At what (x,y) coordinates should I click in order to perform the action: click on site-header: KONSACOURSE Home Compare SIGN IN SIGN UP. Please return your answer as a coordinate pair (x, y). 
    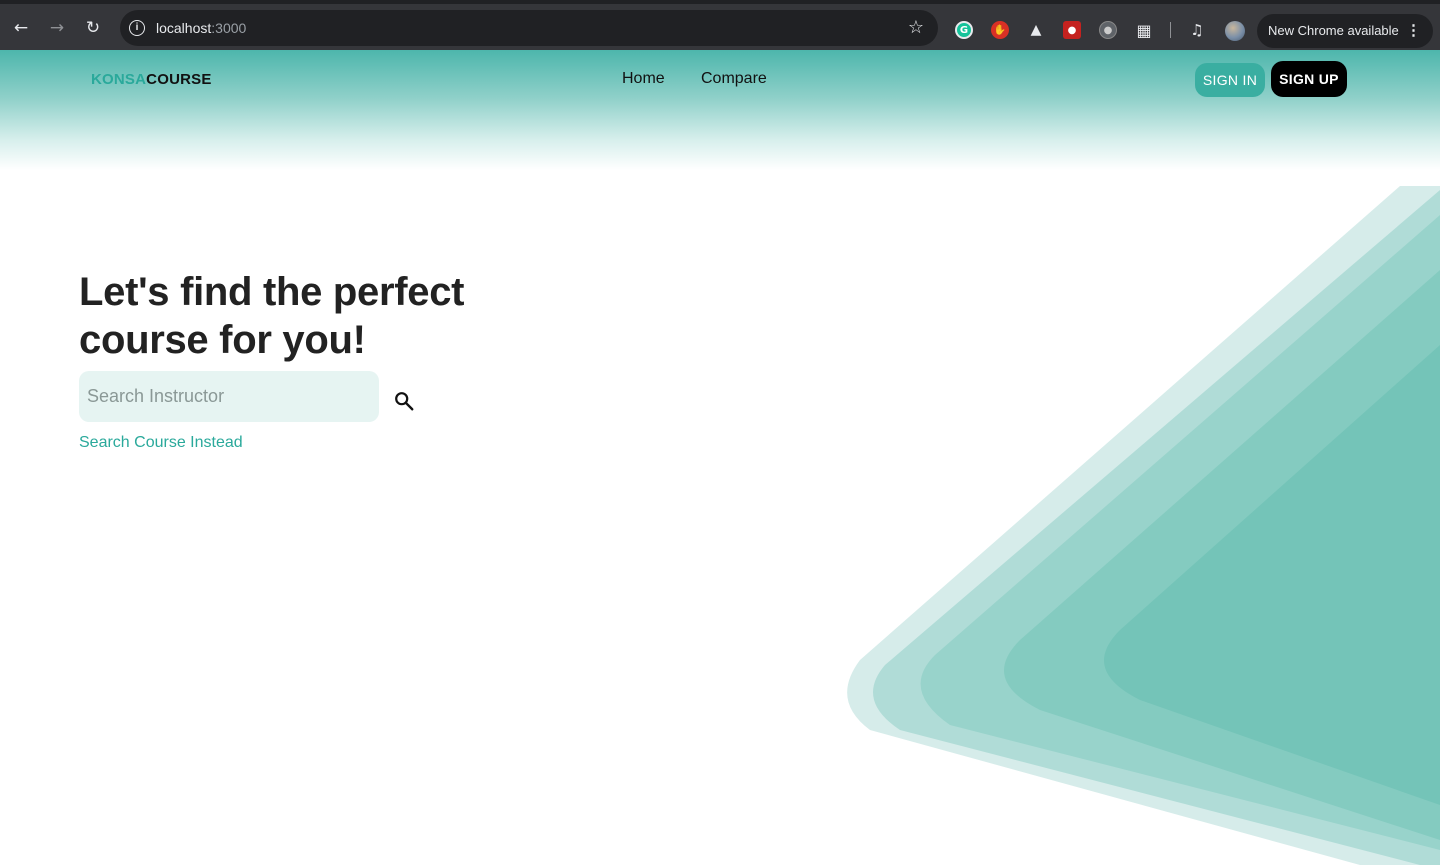
    Looking at the image, I should click on (720, 110).